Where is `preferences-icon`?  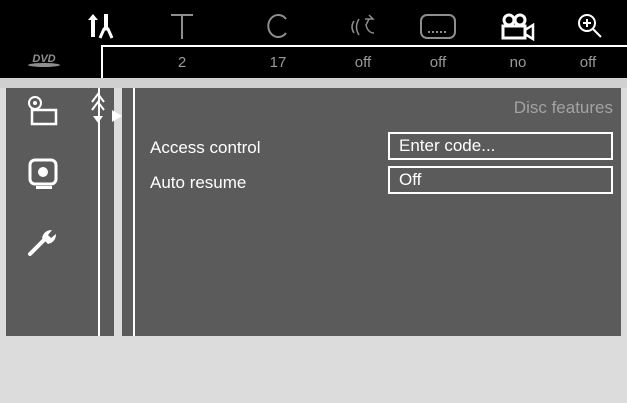
preferences-icon is located at coordinates (100, 26).